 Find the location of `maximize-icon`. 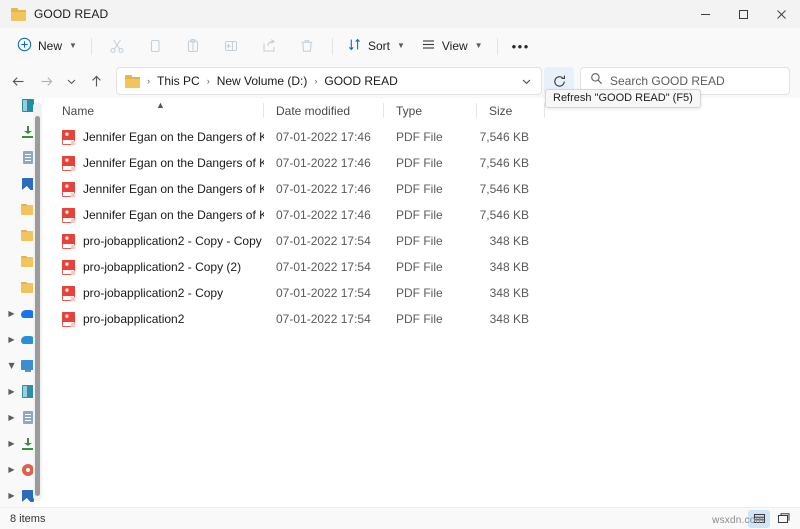

maximize-icon is located at coordinates (743, 14).